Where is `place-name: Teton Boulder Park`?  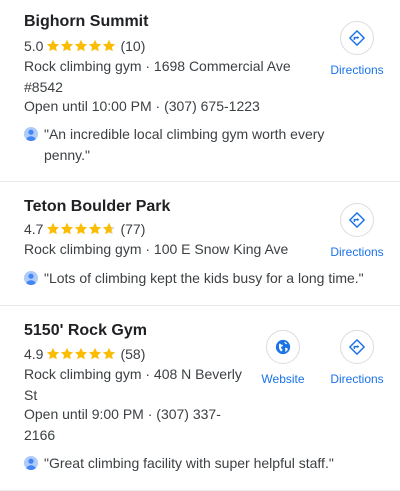
place-name: Teton Boulder Park is located at coordinates (97, 207).